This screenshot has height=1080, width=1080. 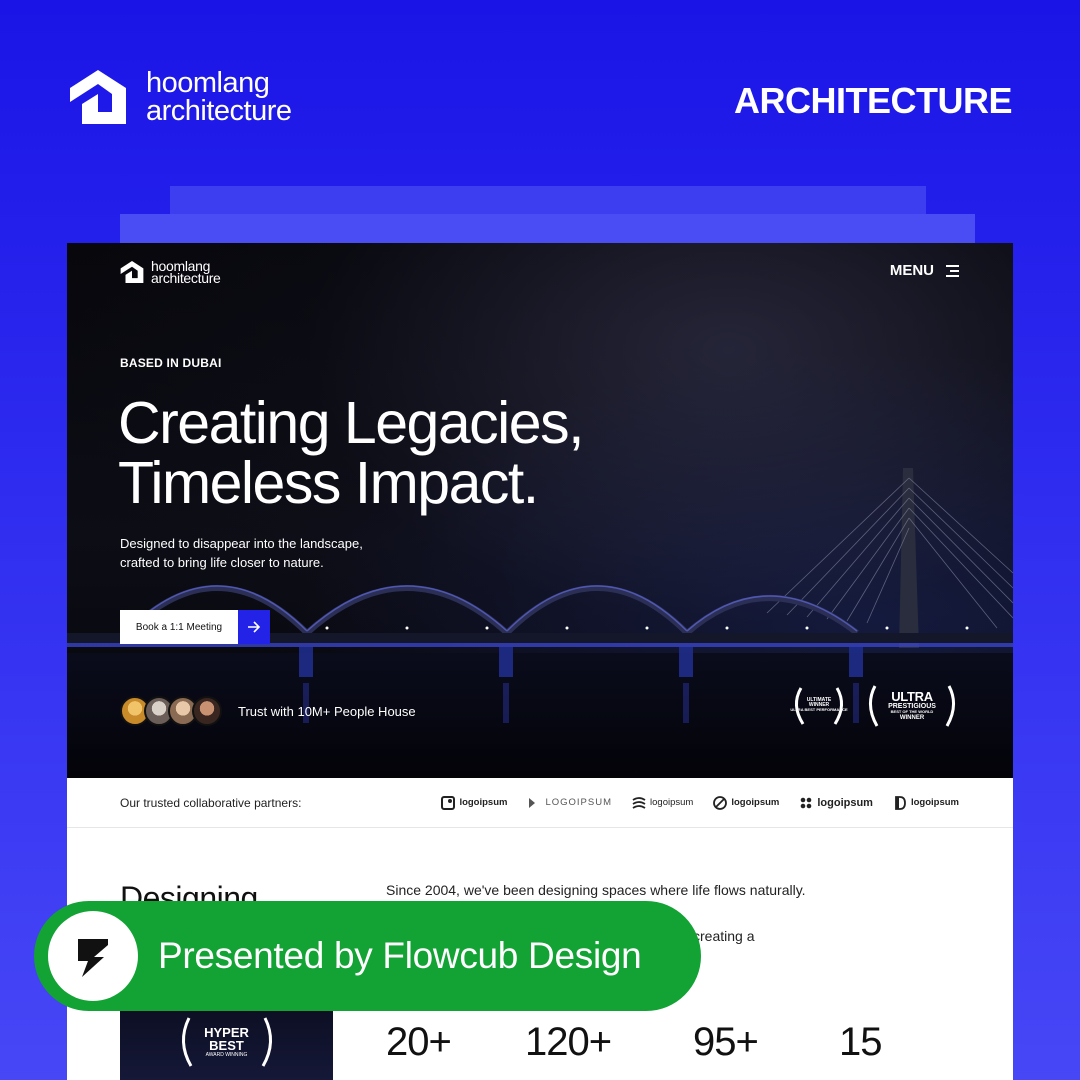 I want to click on badge-sub: AWARD WINNING, so click(x=226, y=1055).